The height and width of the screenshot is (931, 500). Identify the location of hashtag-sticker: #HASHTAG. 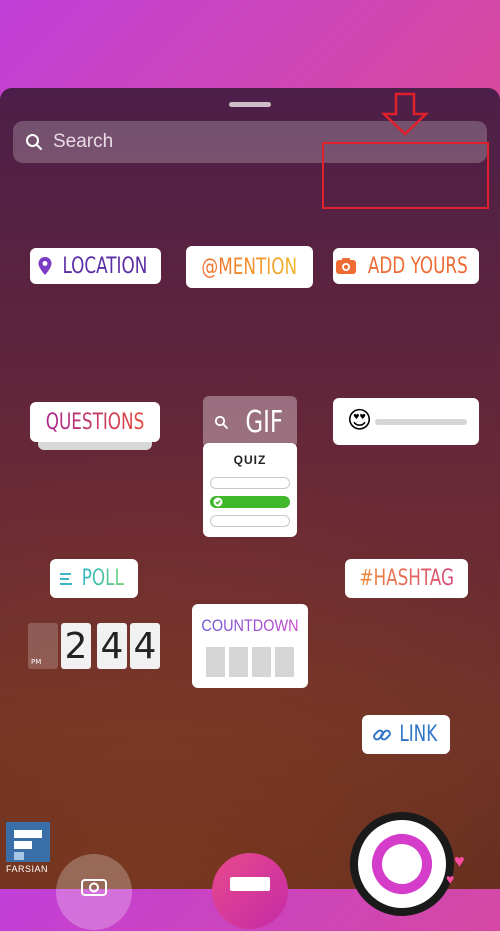
(406, 578).